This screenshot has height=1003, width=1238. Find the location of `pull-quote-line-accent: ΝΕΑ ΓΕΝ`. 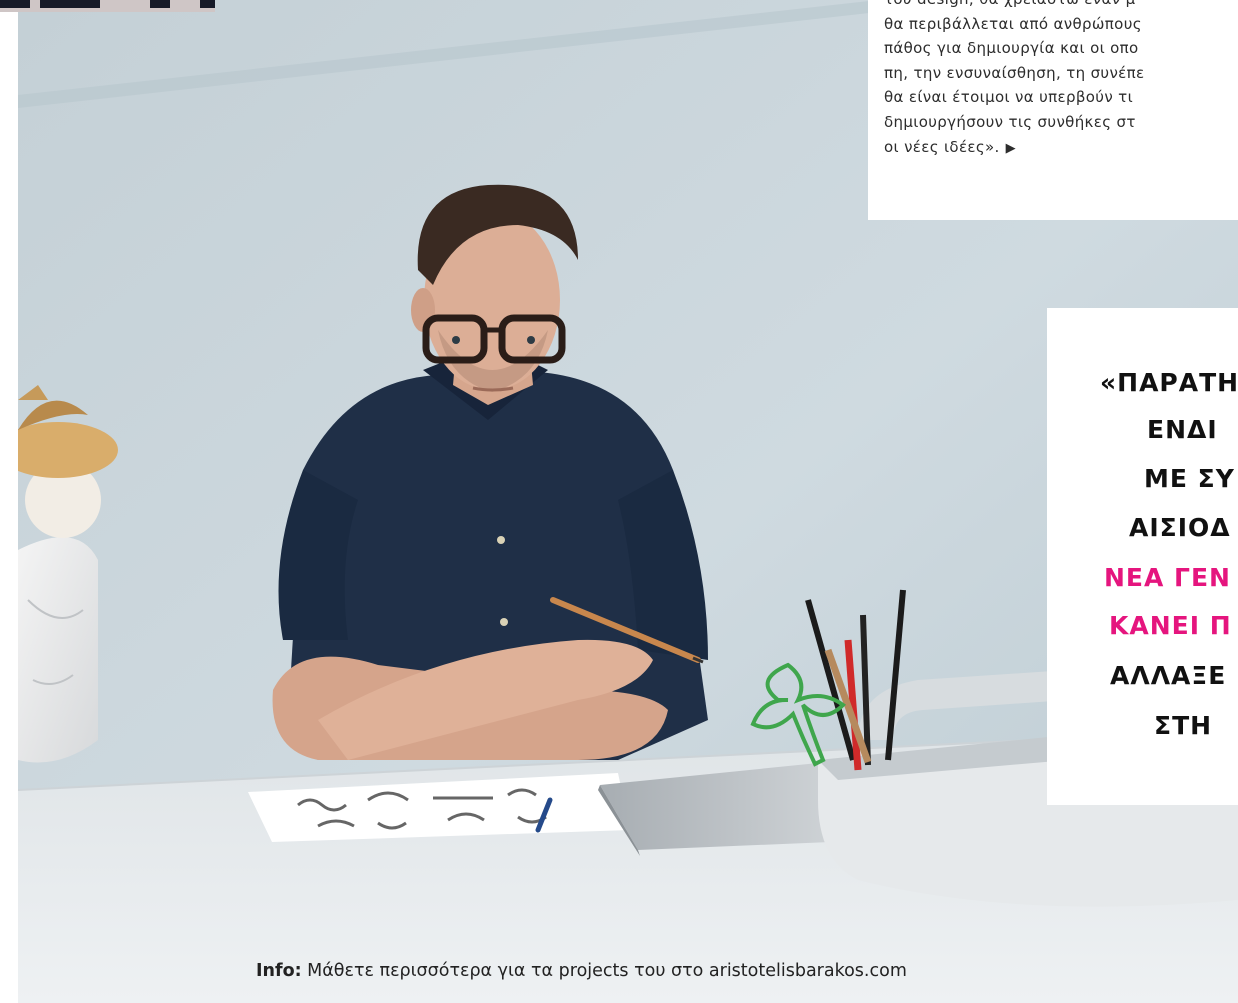

pull-quote-line-accent: ΝΕΑ ΓΕΝ is located at coordinates (1167, 577).